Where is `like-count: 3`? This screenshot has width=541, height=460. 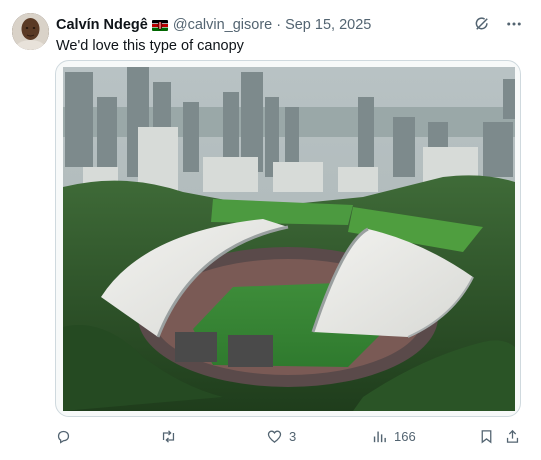
like-count: 3 is located at coordinates (293, 436).